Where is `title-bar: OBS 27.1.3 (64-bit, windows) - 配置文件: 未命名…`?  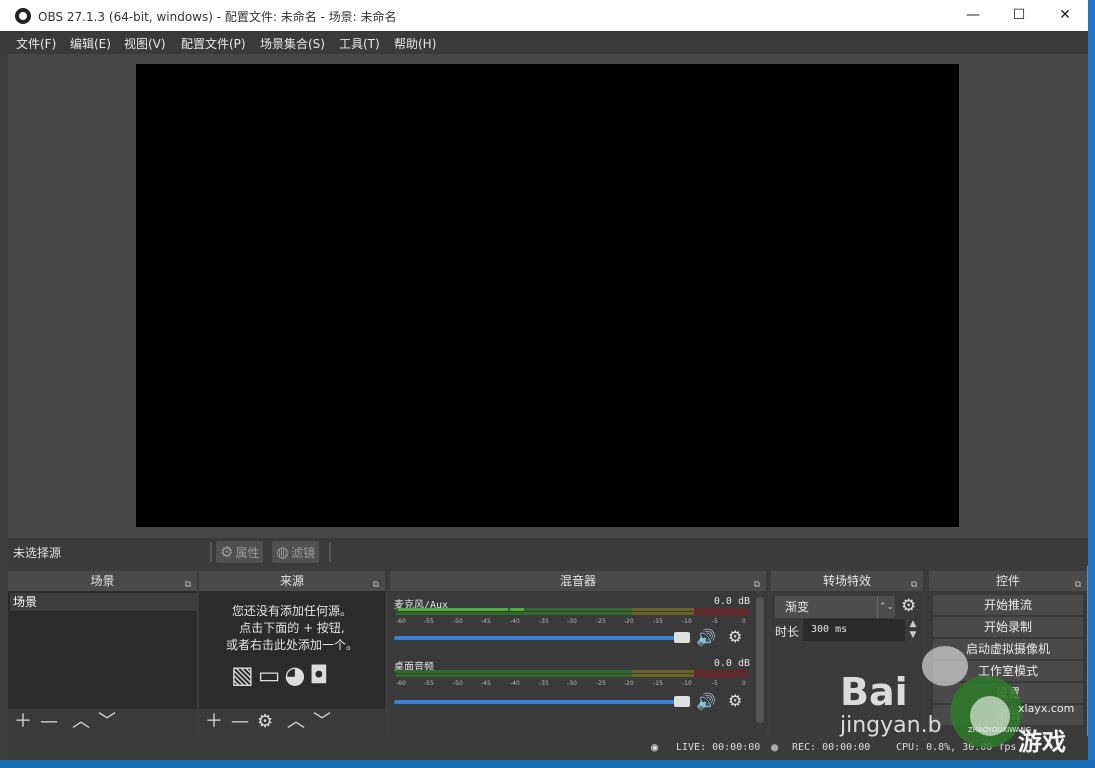
title-bar: OBS 27.1.3 (64-bit, windows) - 配置文件: 未命名… is located at coordinates (544, 15).